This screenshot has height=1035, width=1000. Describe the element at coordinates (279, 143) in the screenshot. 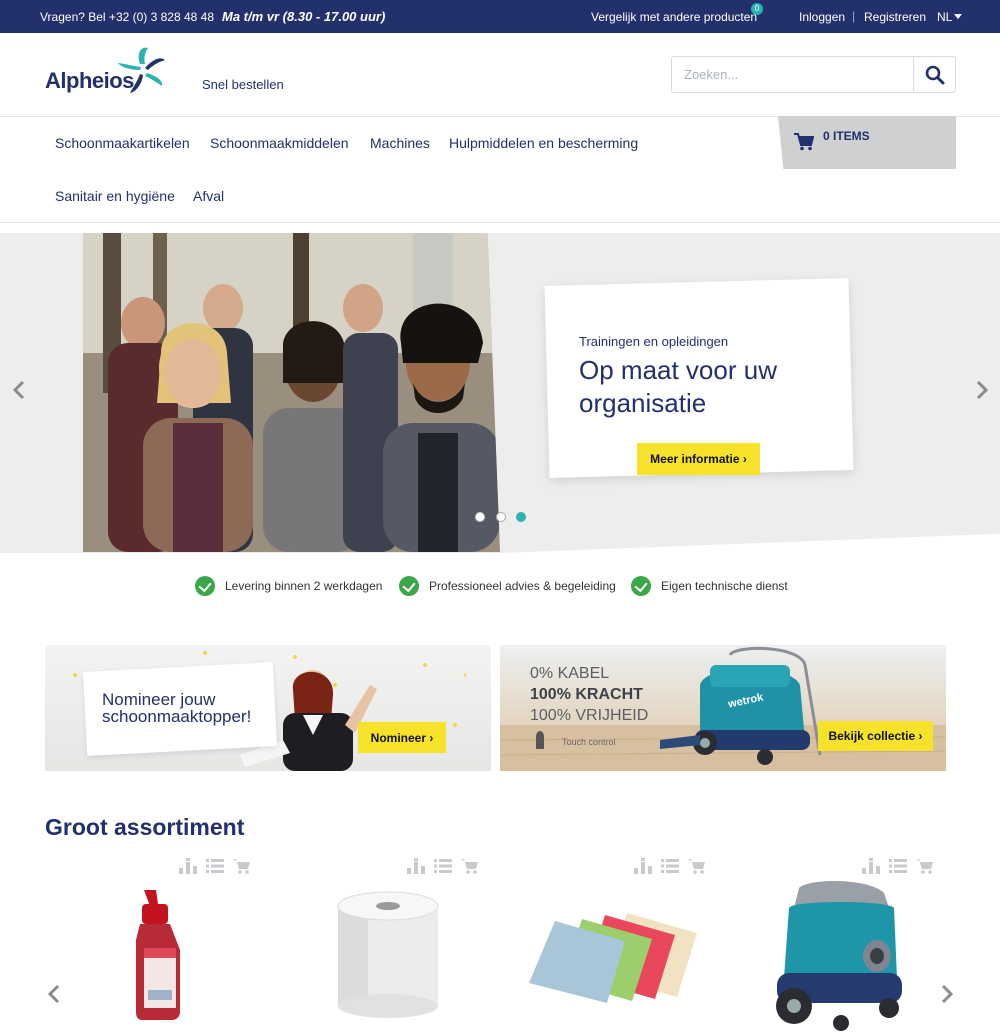

I see `nav-item-schoonmaakmiddelen: Schoonmaakmiddelen` at that location.